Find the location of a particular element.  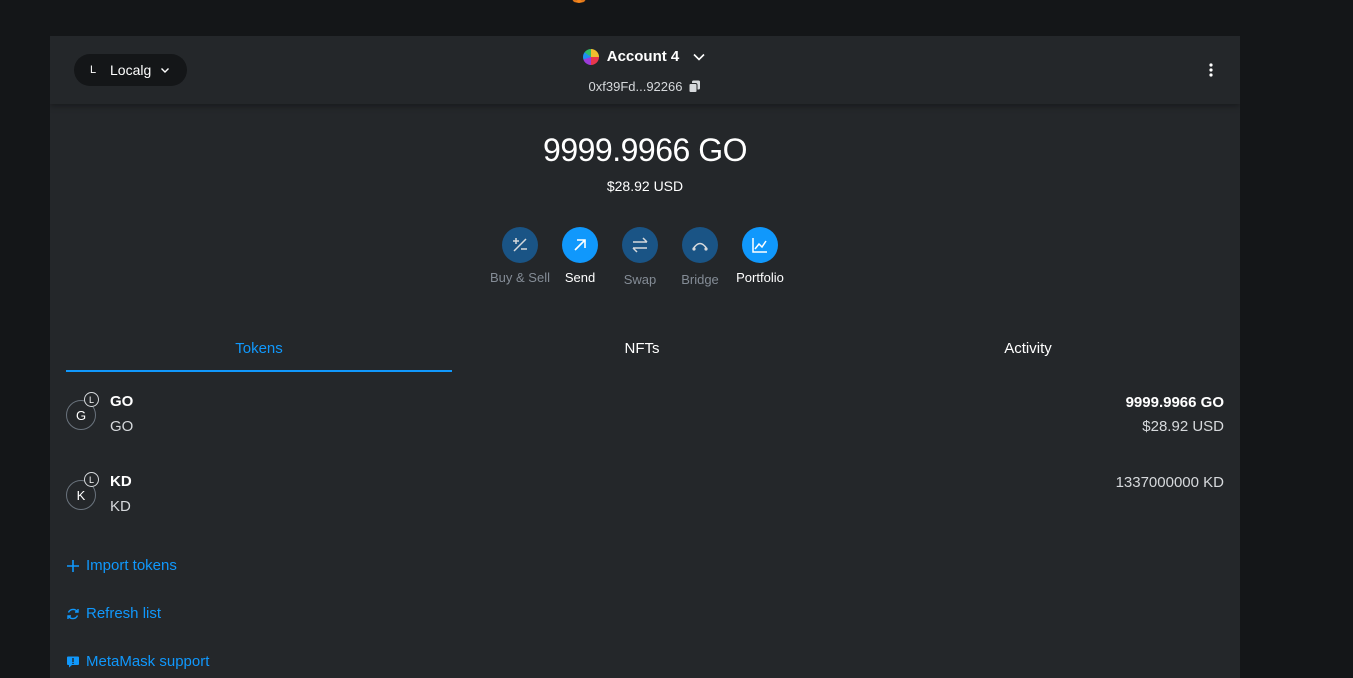

metamask-fox-logo is located at coordinates (579, 1).